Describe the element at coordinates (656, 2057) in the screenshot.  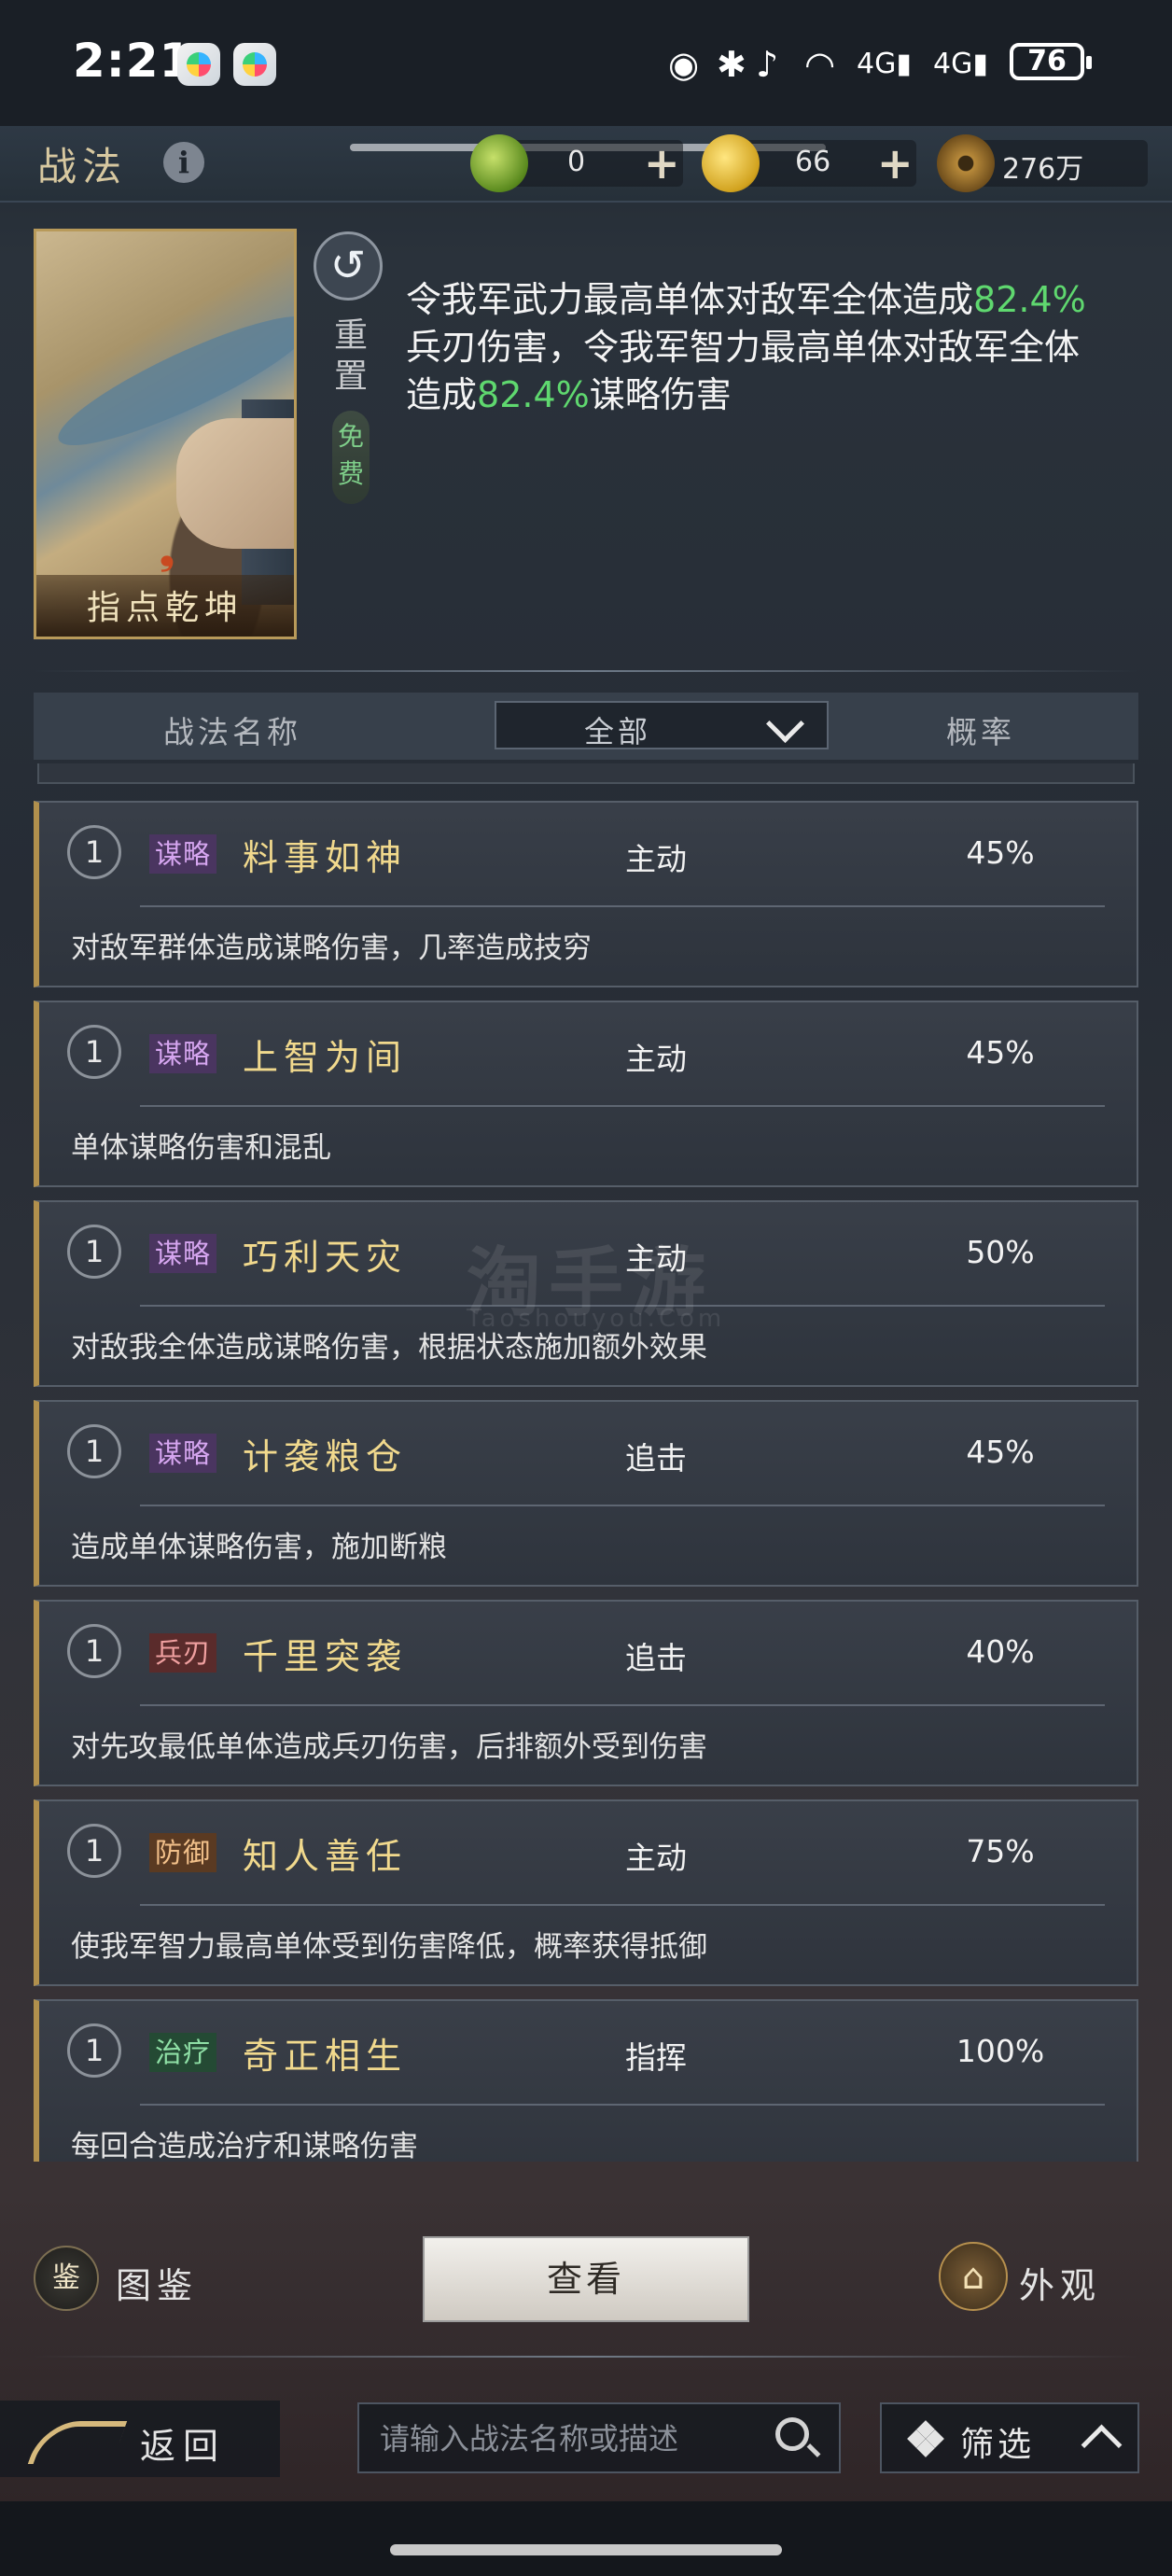
I see `tactic-type: 指挥` at that location.